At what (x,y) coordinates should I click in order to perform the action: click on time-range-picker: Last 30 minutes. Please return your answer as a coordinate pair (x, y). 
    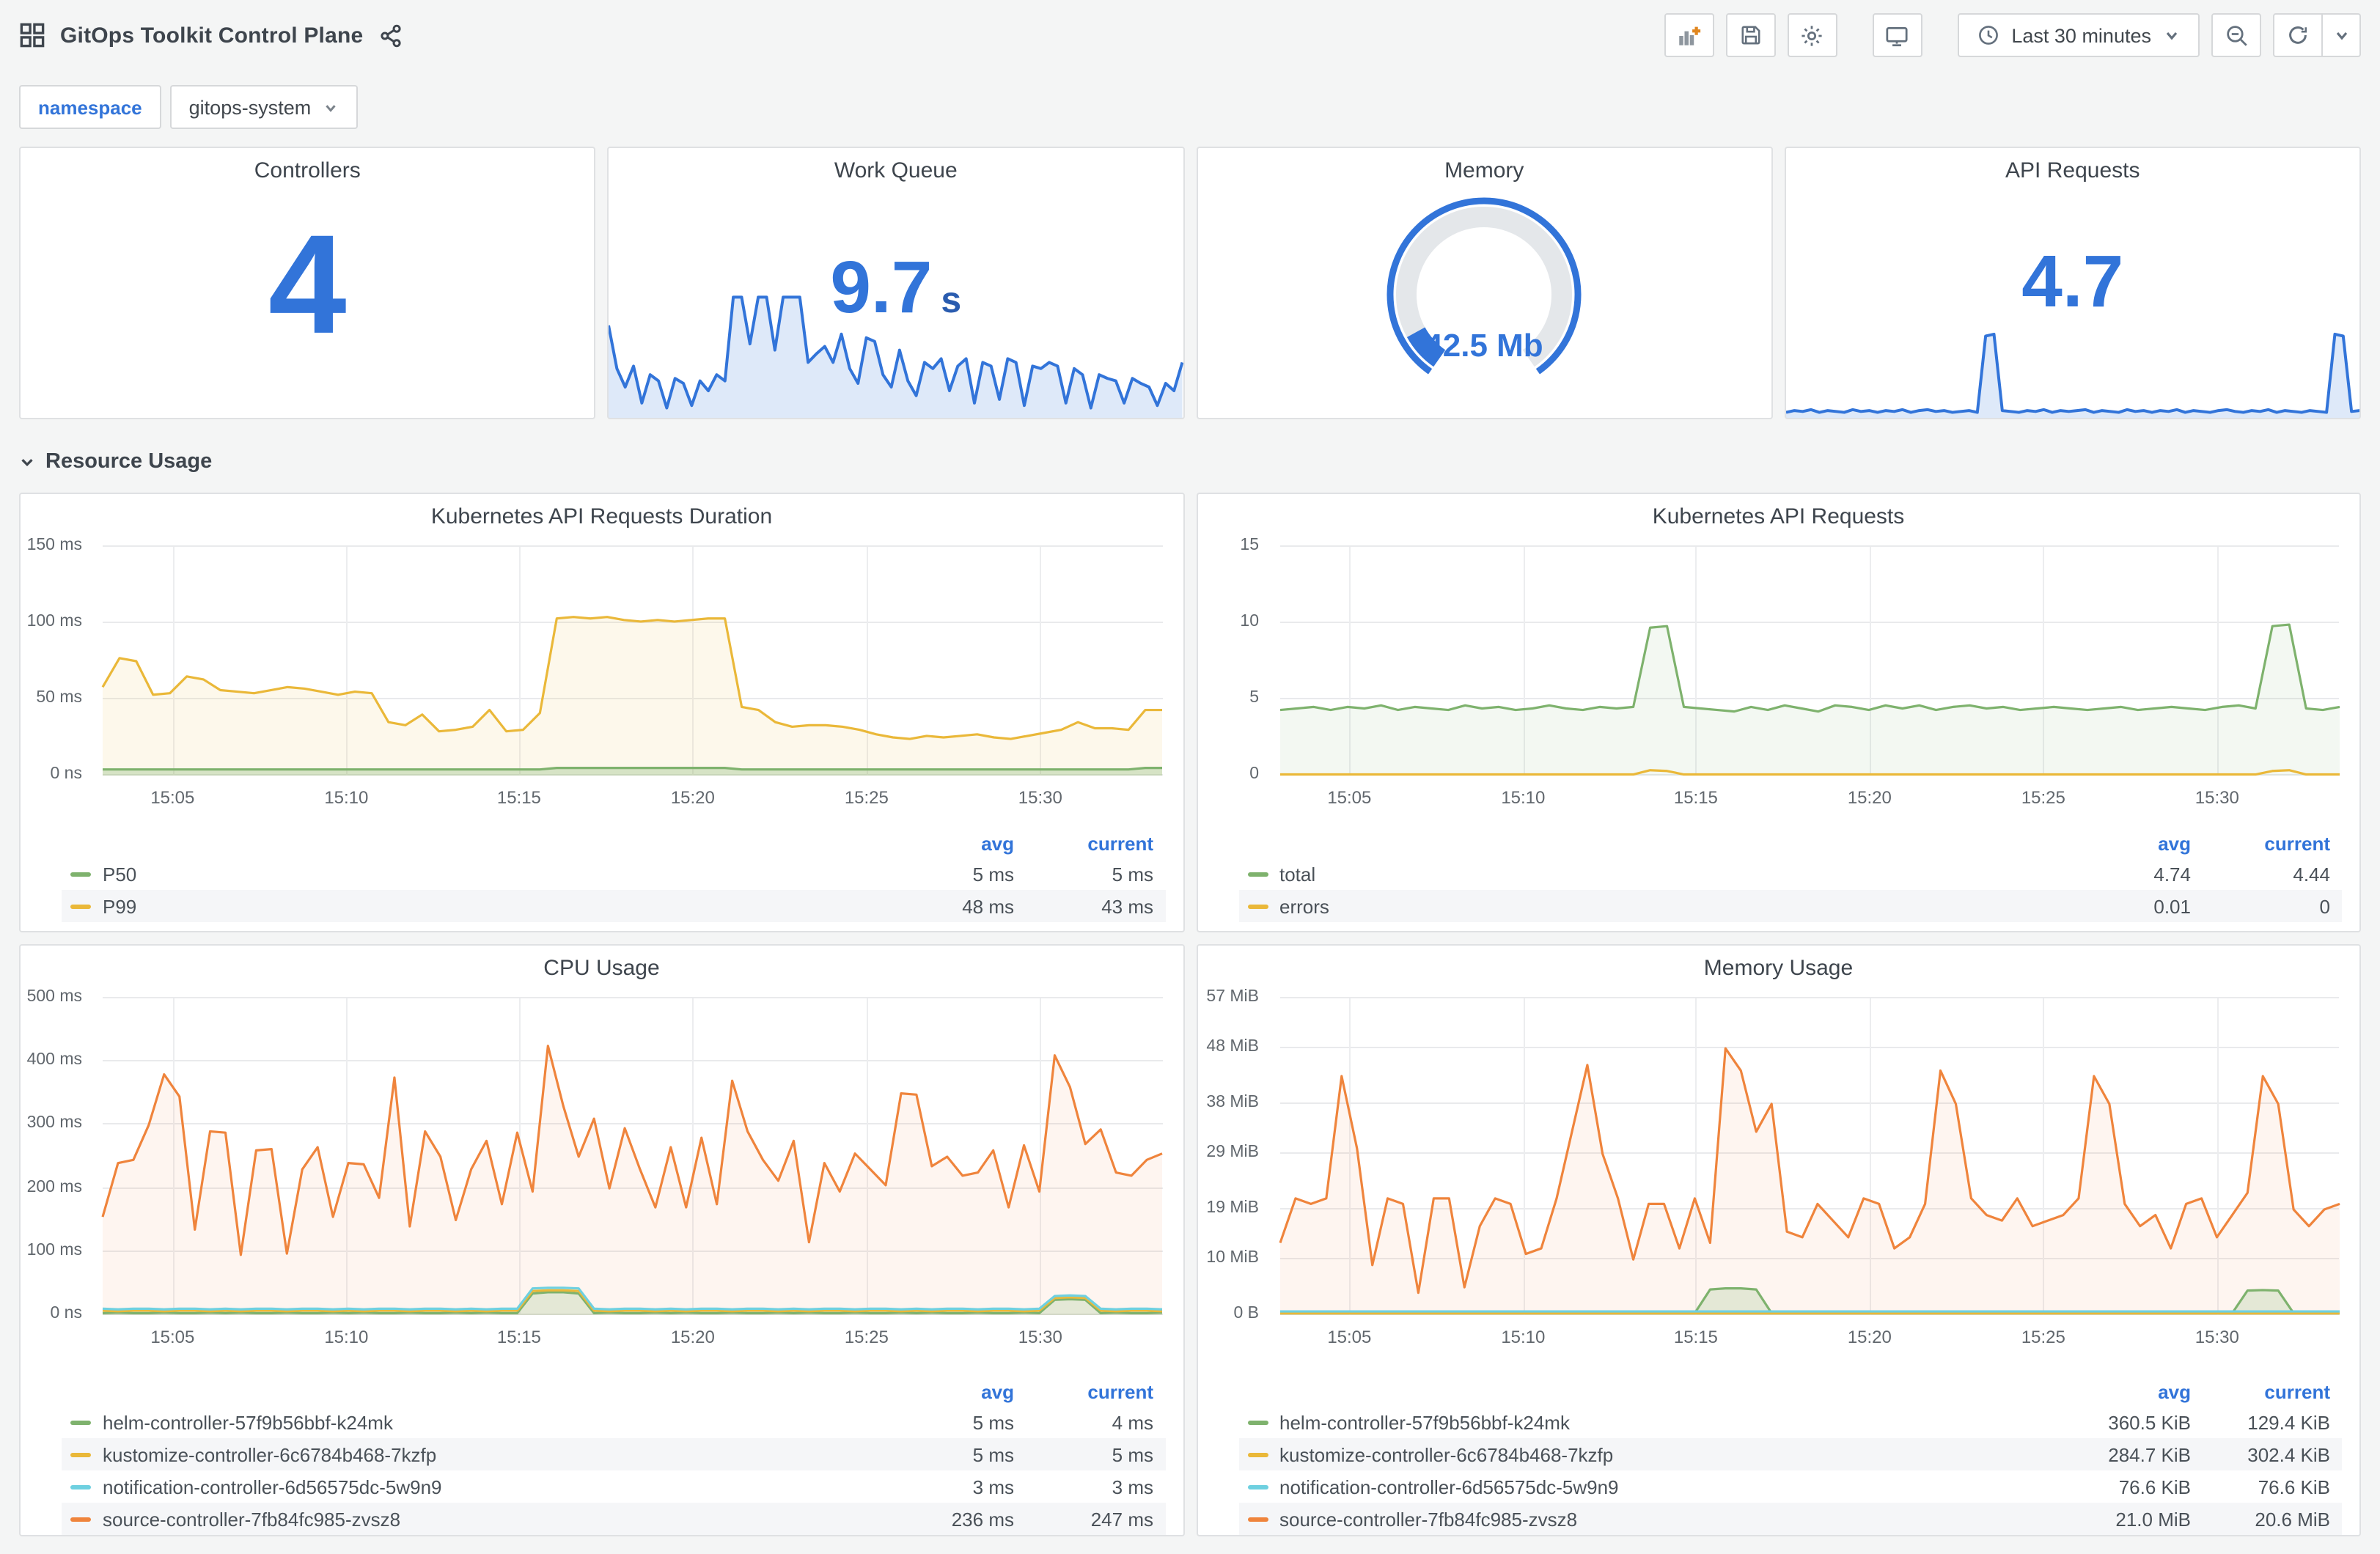
    Looking at the image, I should click on (2078, 35).